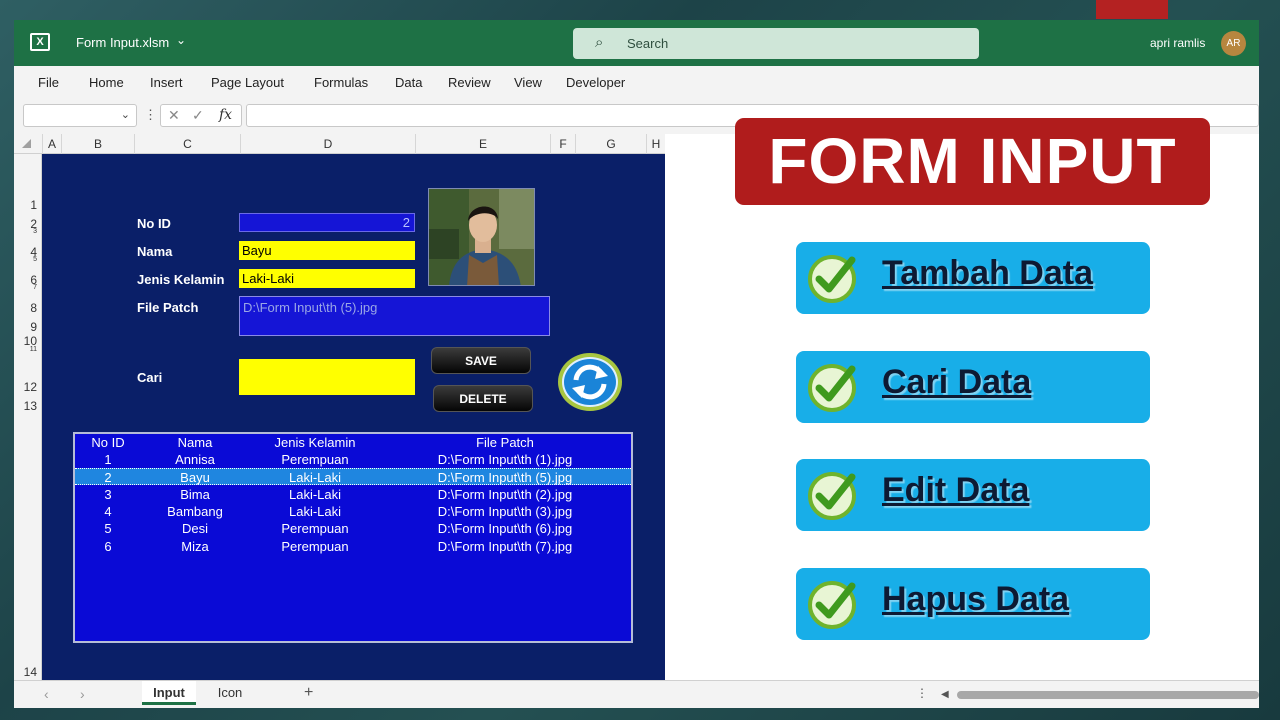 The width and height of the screenshot is (1280, 720). What do you see at coordinates (30, 672) in the screenshot?
I see `row-header: 14` at bounding box center [30, 672].